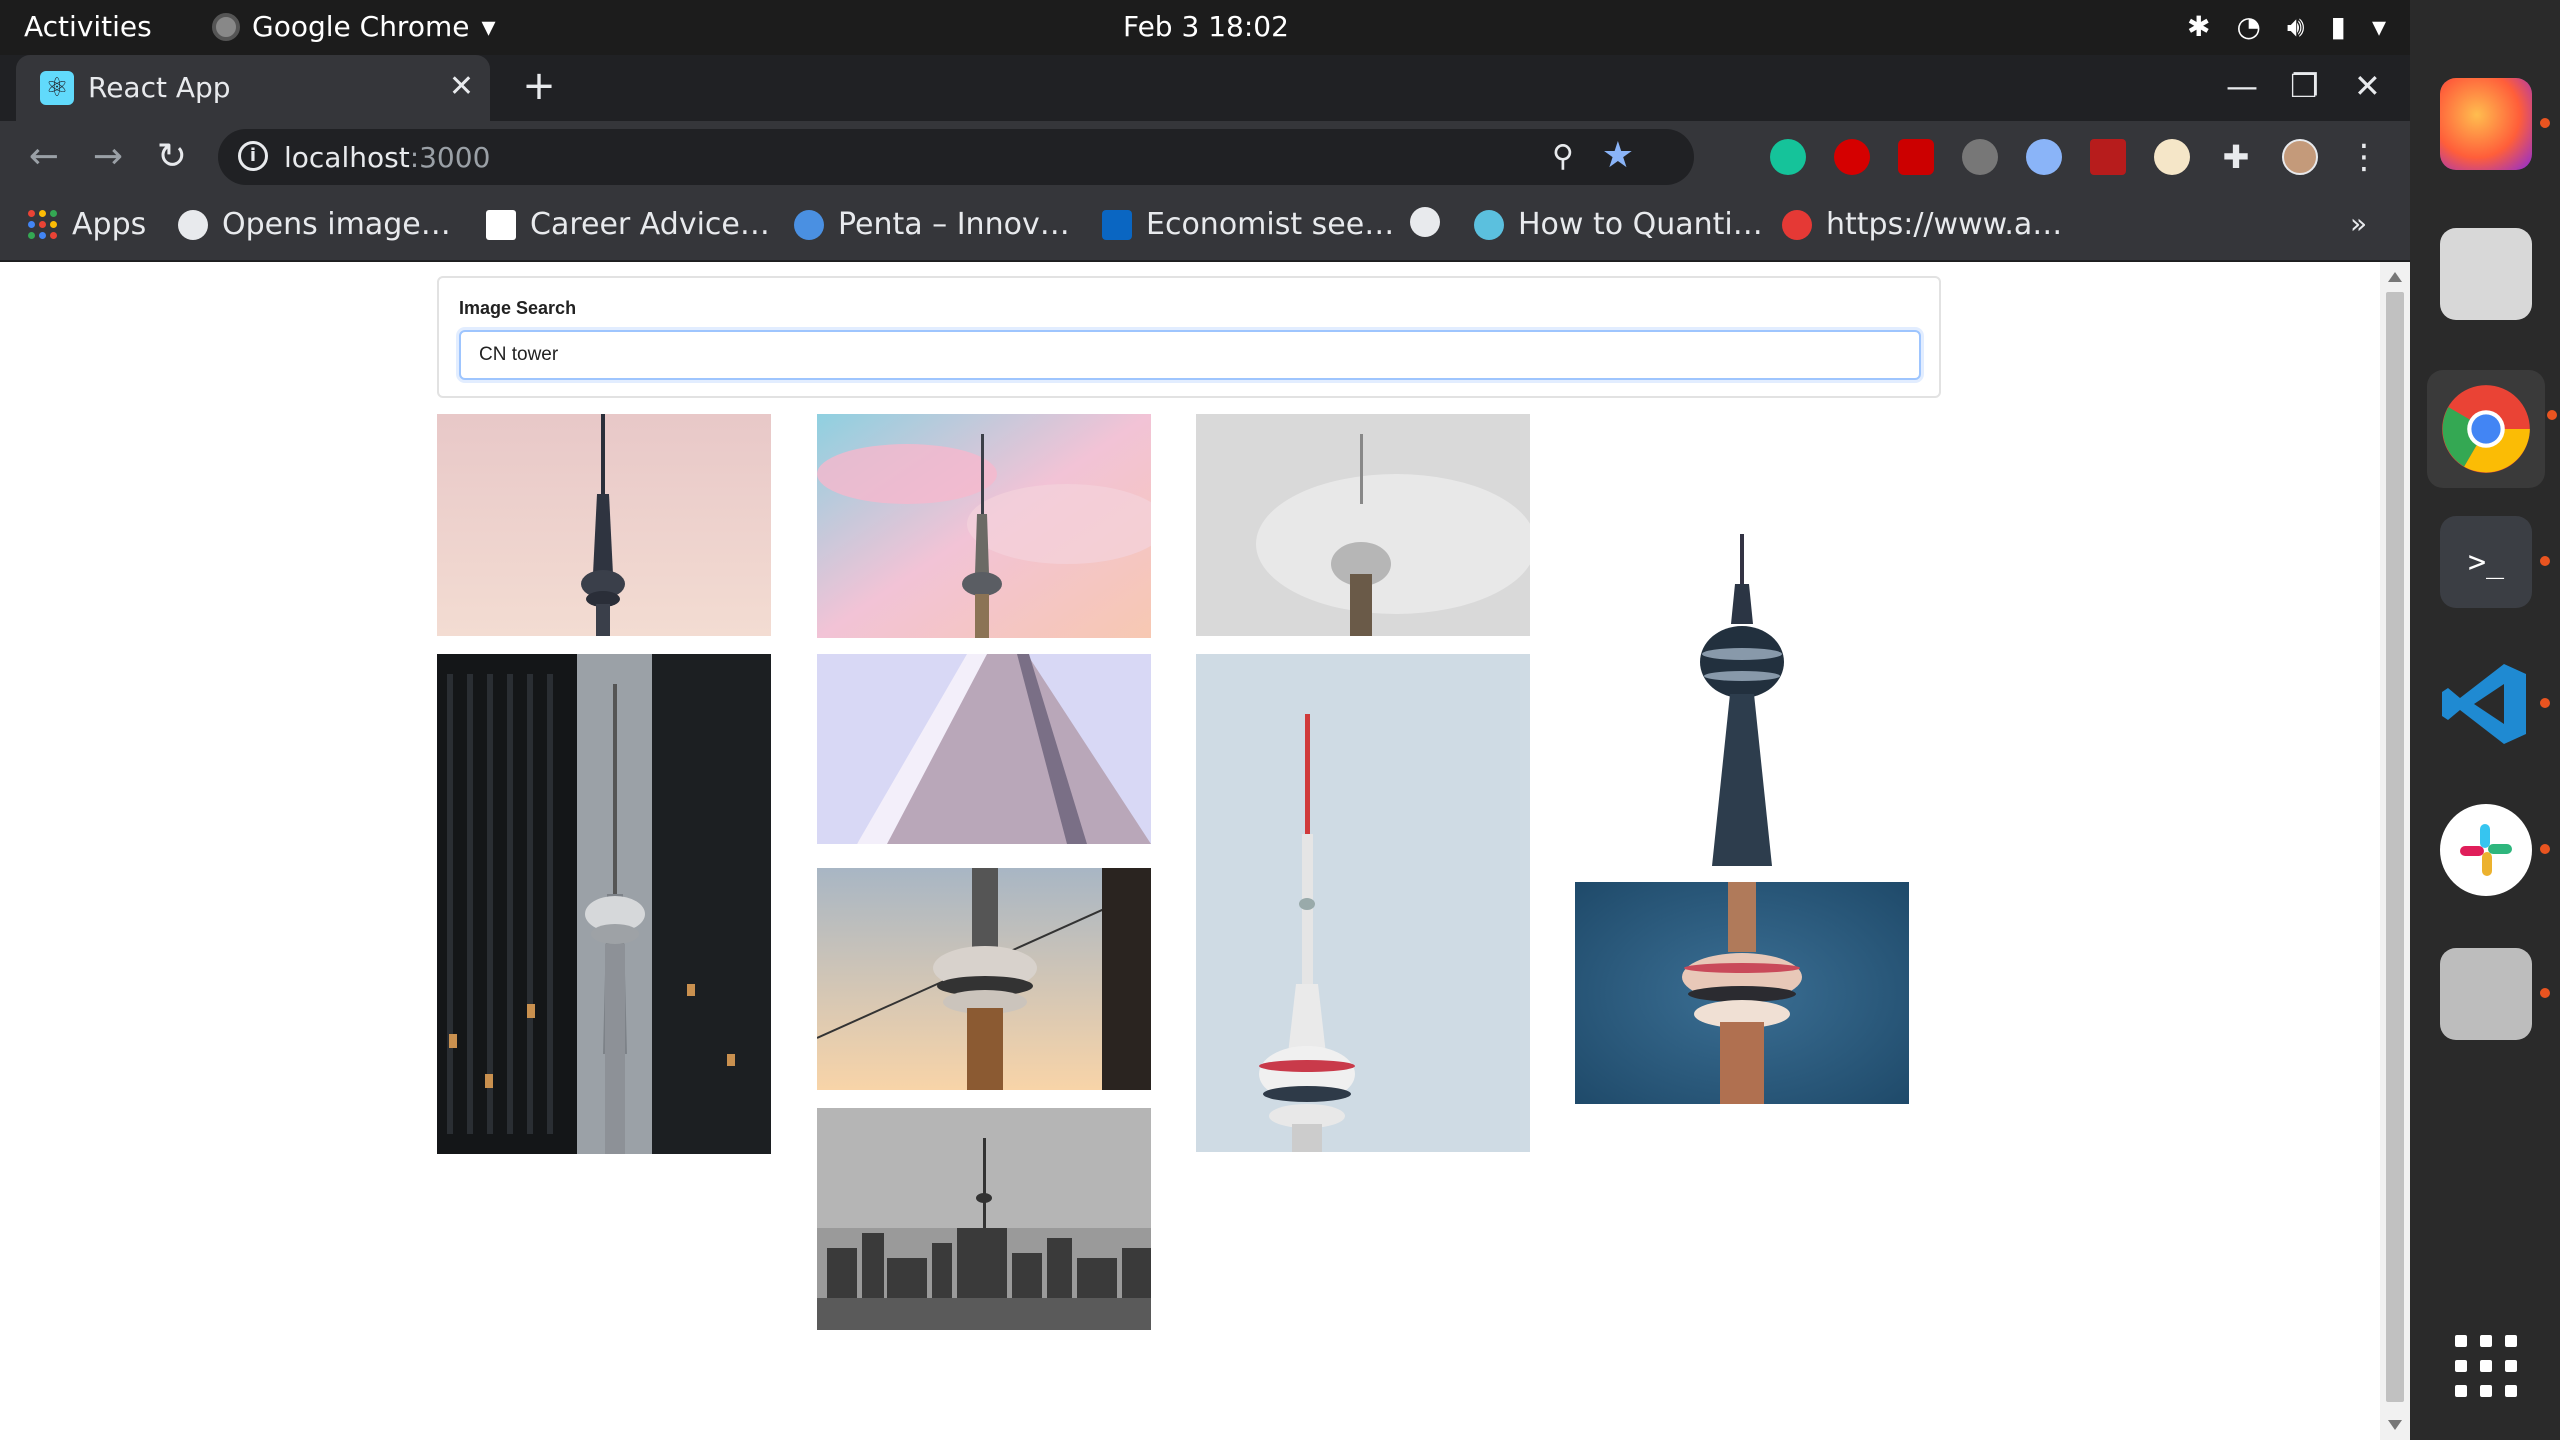 This screenshot has width=2560, height=1440. I want to click on reload-icon: ↻, so click(172, 157).